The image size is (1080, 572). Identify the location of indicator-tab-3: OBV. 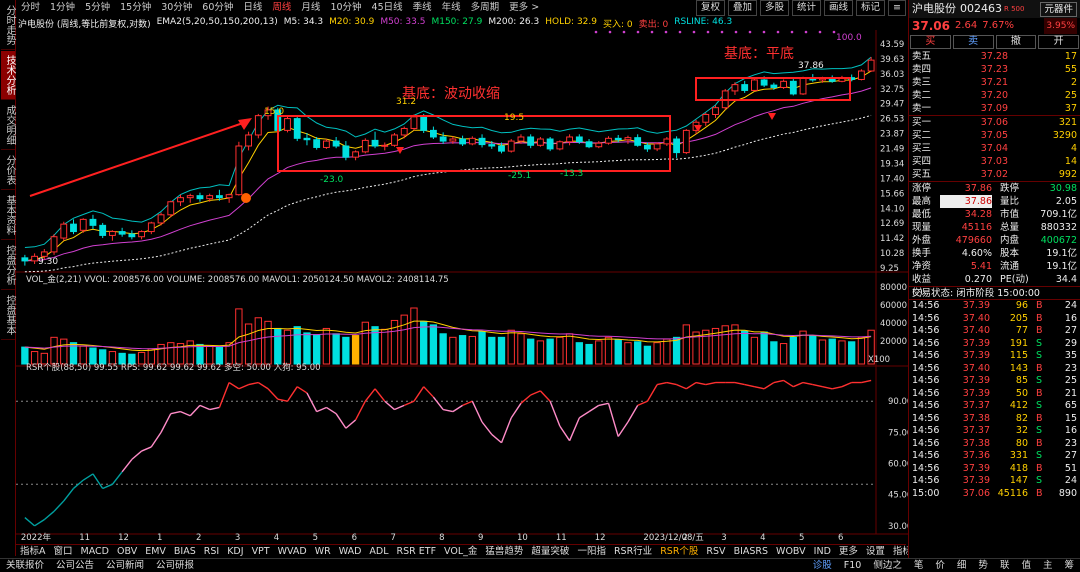
(127, 551).